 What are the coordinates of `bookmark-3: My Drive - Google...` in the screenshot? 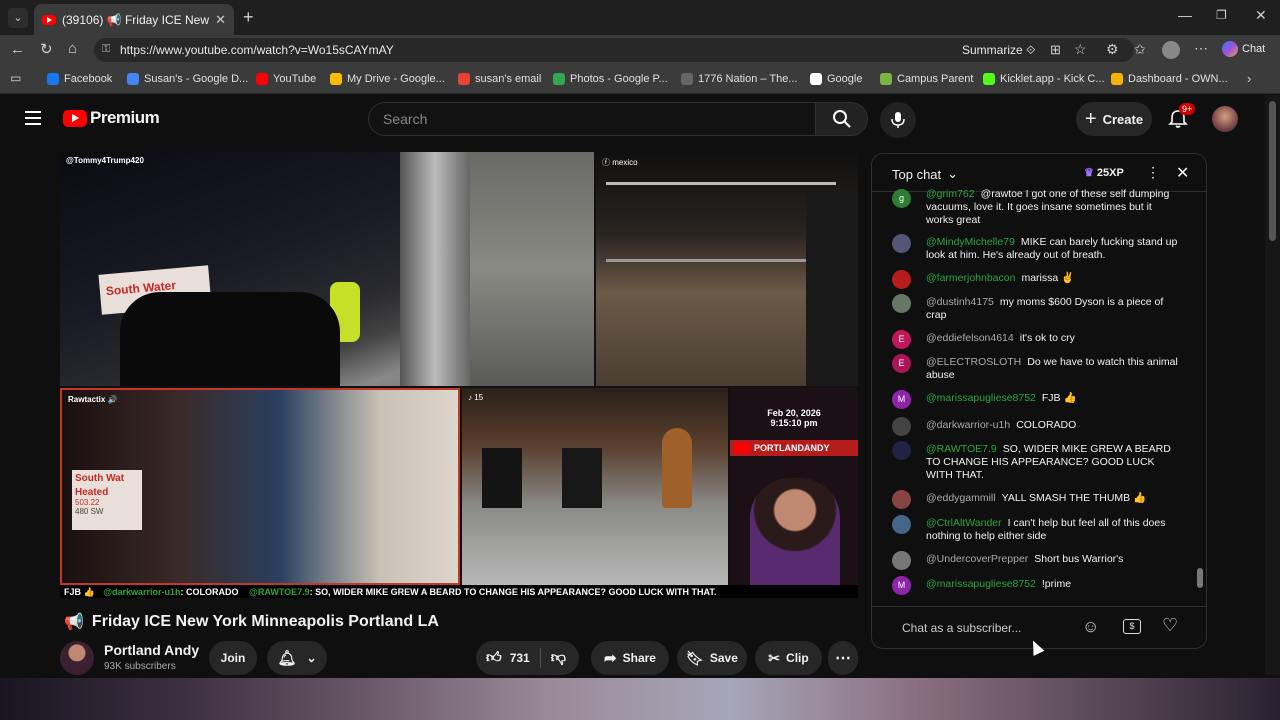 It's located at (387, 79).